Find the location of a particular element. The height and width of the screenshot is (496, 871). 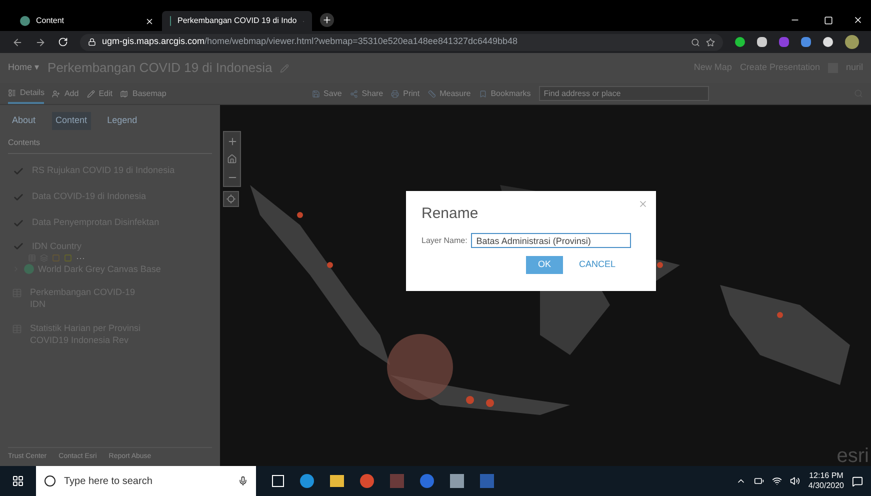

microphone-icon is located at coordinates (243, 481).